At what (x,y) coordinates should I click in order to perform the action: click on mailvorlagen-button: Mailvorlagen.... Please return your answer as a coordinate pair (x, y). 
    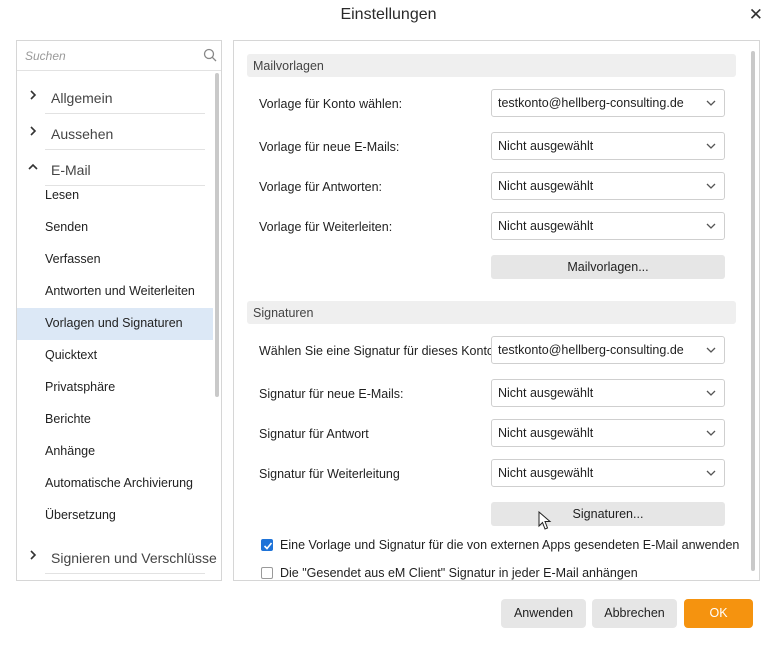
    Looking at the image, I should click on (608, 267).